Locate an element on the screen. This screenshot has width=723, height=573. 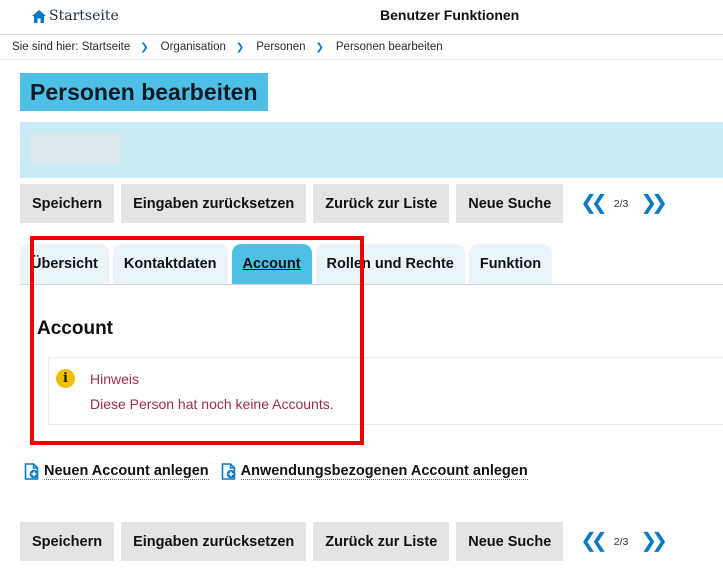
breadcrumb-prefix: Sie sind hier: is located at coordinates (45, 47).